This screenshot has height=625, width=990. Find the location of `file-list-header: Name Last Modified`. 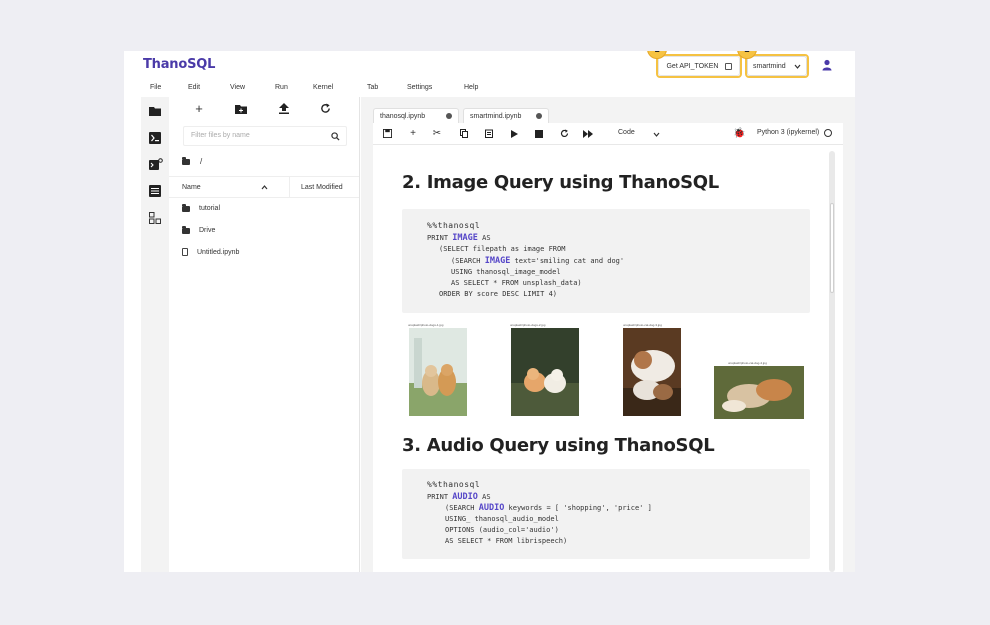

file-list-header: Name Last Modified is located at coordinates (264, 187).